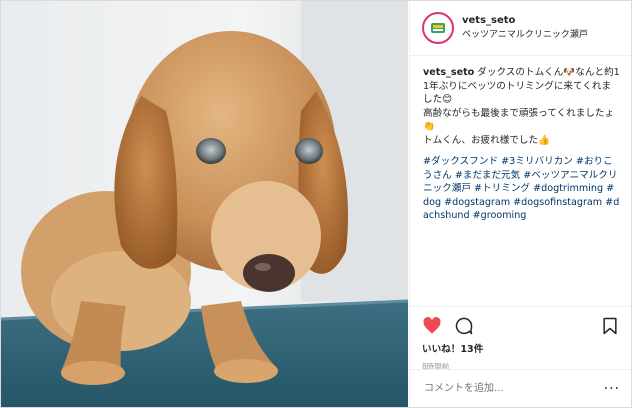 This screenshot has width=632, height=408. I want to click on clinic-logo-icon, so click(438, 28).